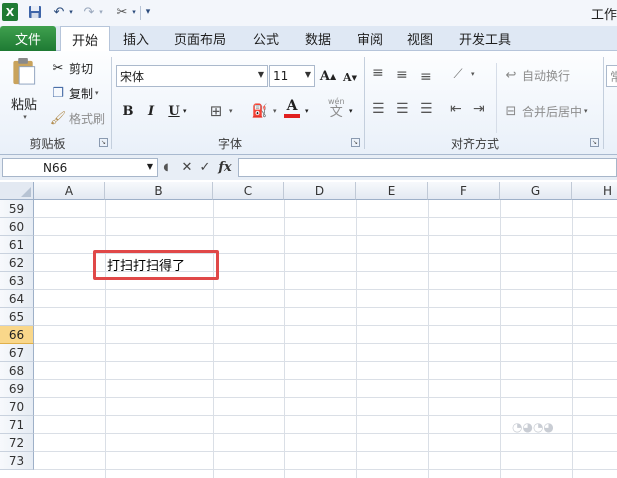  Describe the element at coordinates (151, 111) in the screenshot. I see `italic-button: I` at that location.